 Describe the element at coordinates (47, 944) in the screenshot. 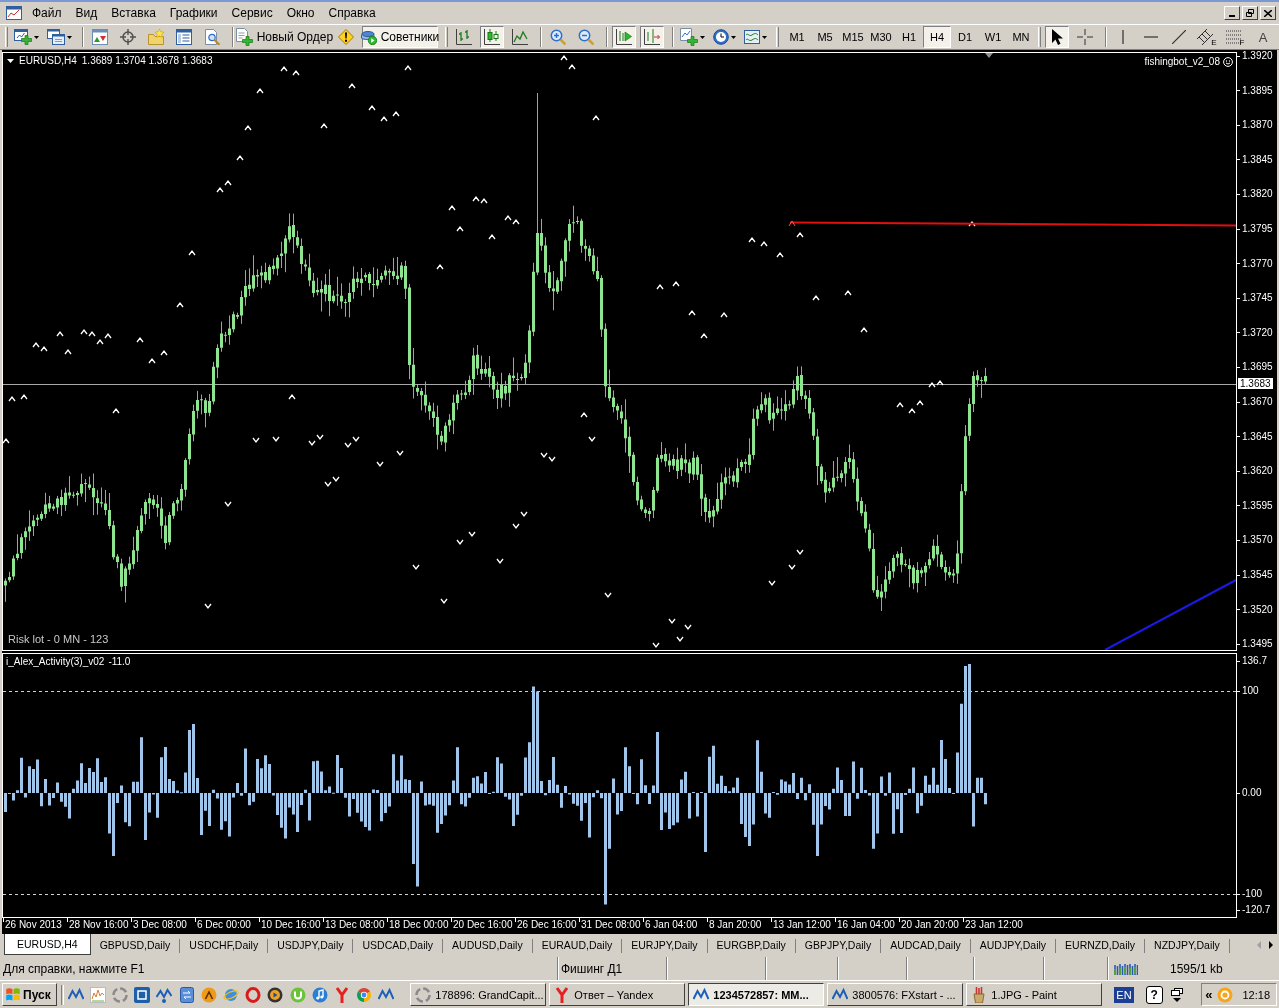

I see `chart-tab: EURUSD,H4` at that location.